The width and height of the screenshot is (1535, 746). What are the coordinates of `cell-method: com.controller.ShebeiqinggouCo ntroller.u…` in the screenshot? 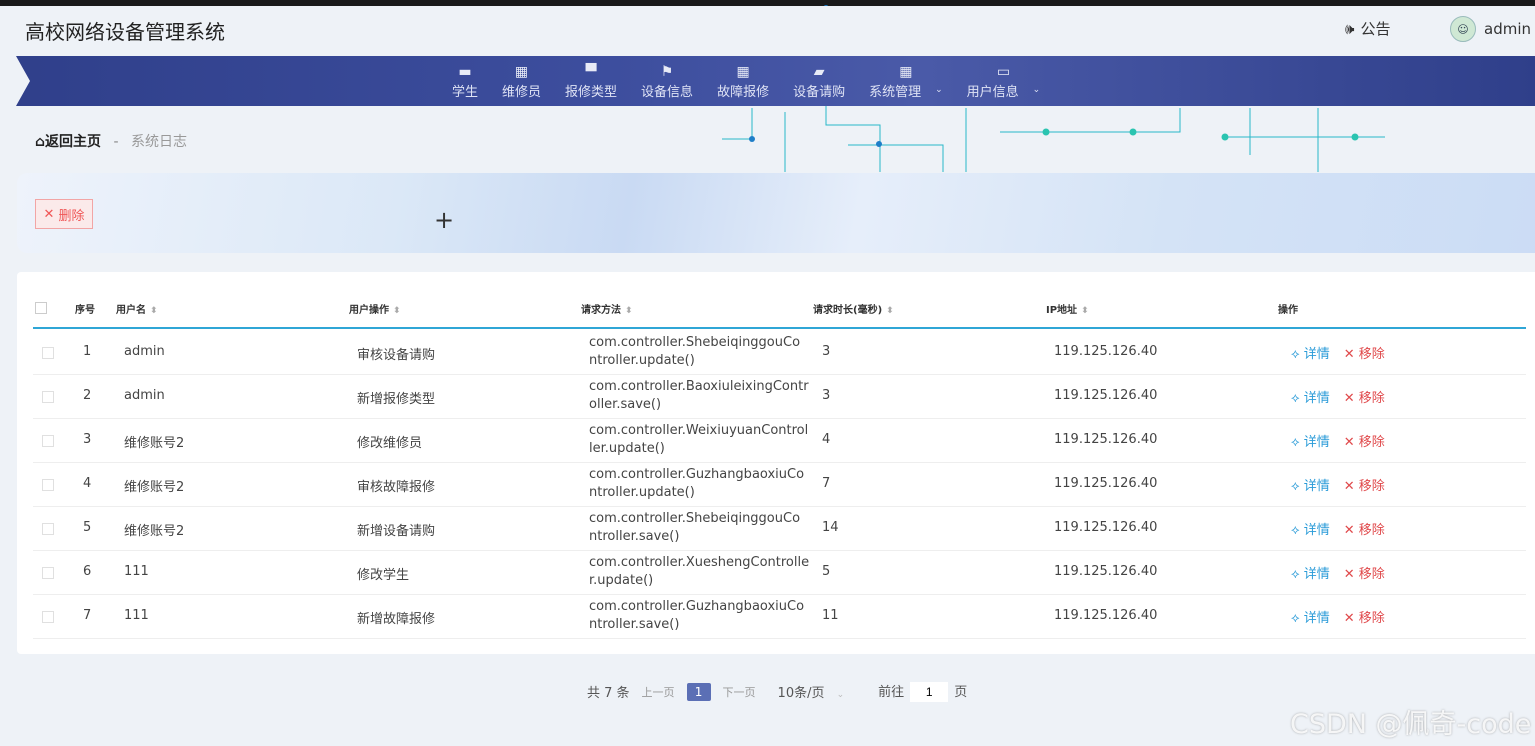 It's located at (696, 352).